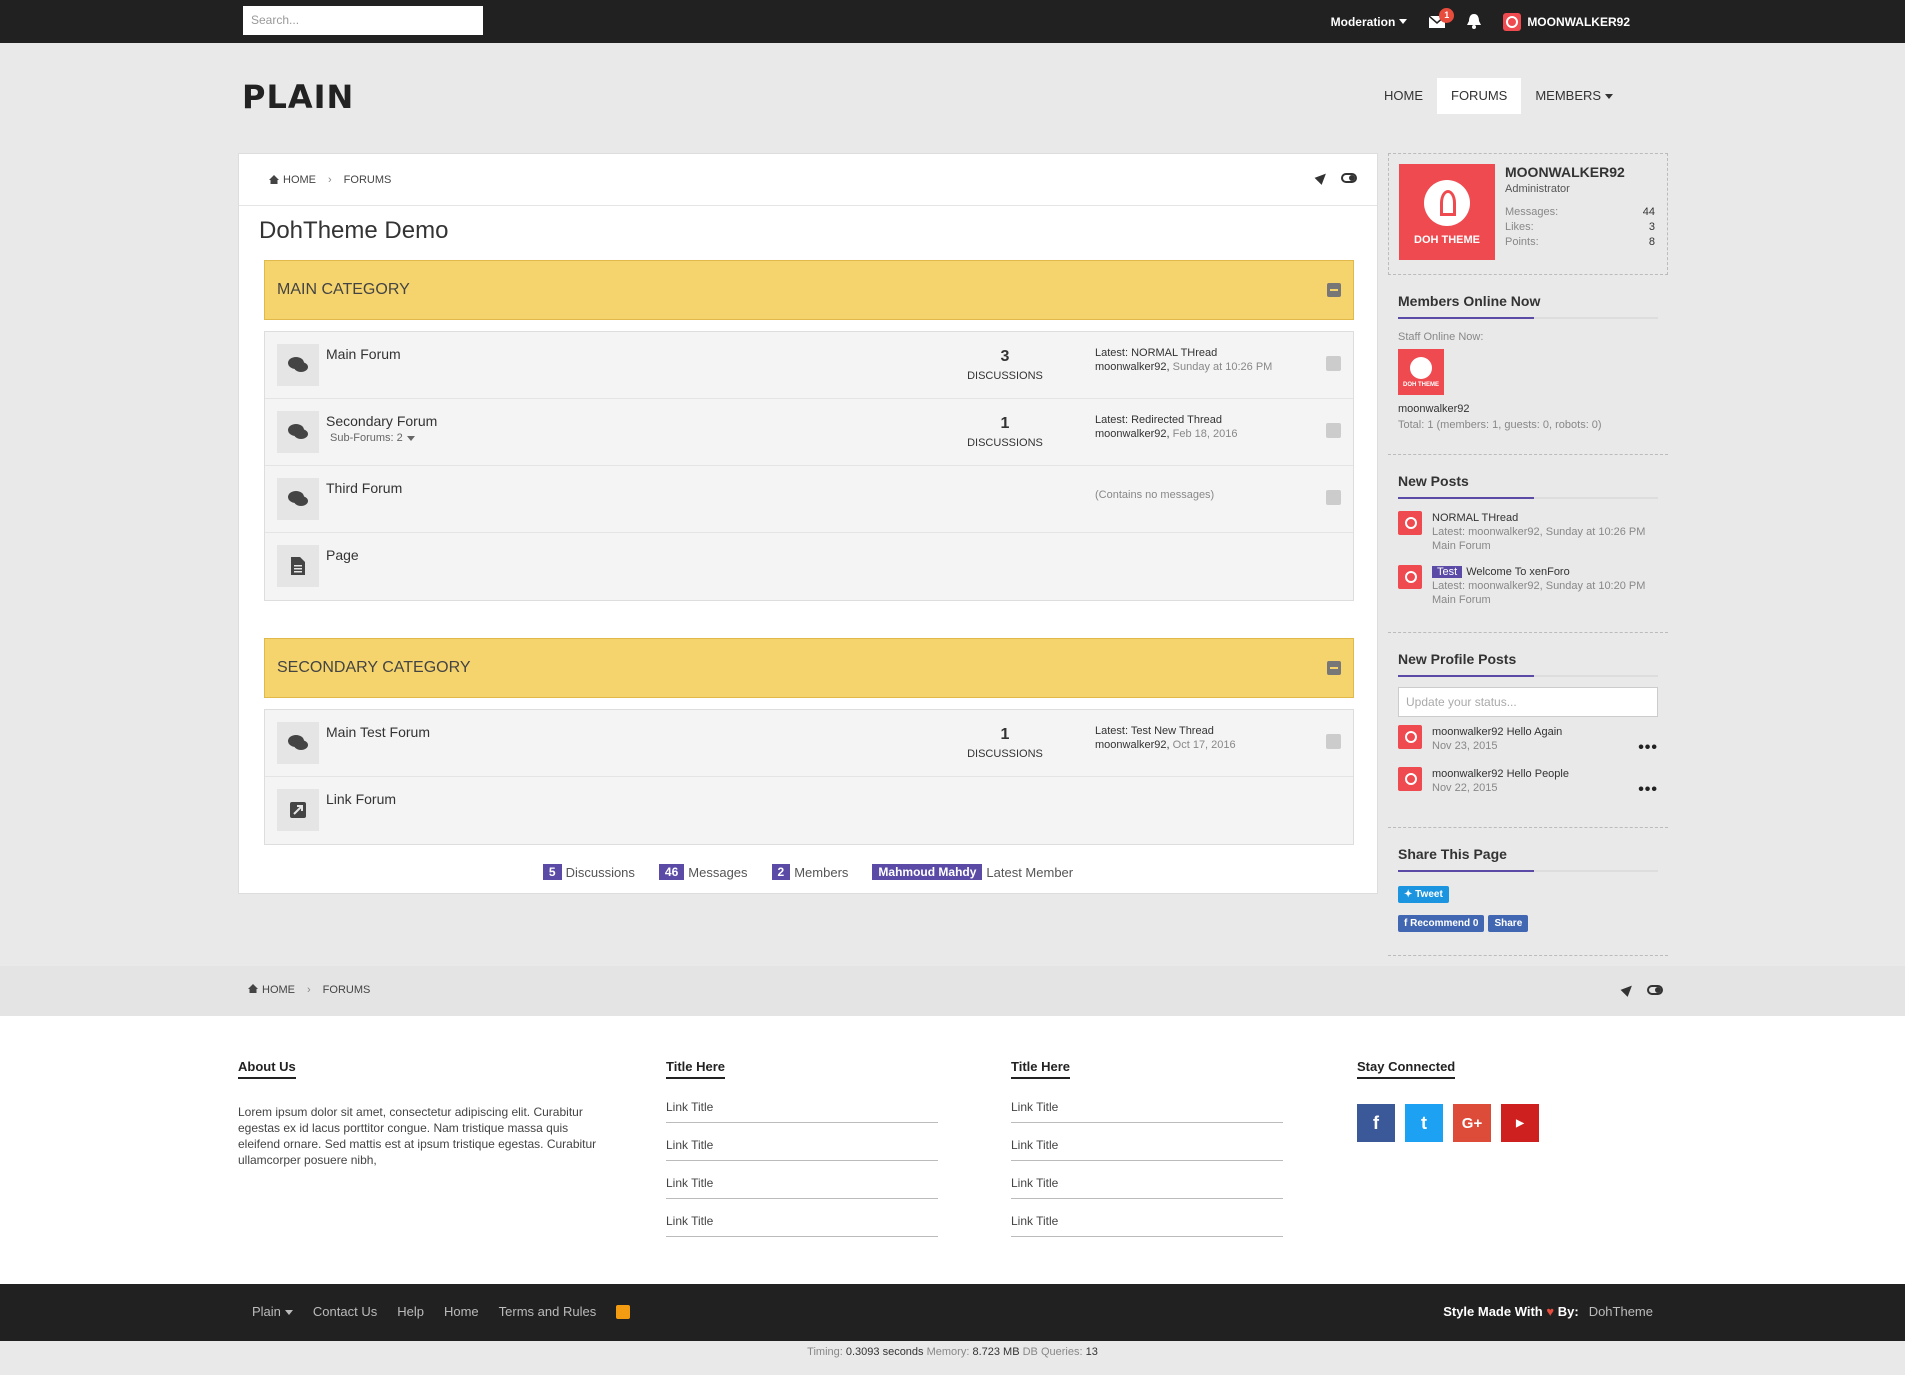 The image size is (1905, 1375). Describe the element at coordinates (298, 432) in the screenshot. I see `comments-icon` at that location.